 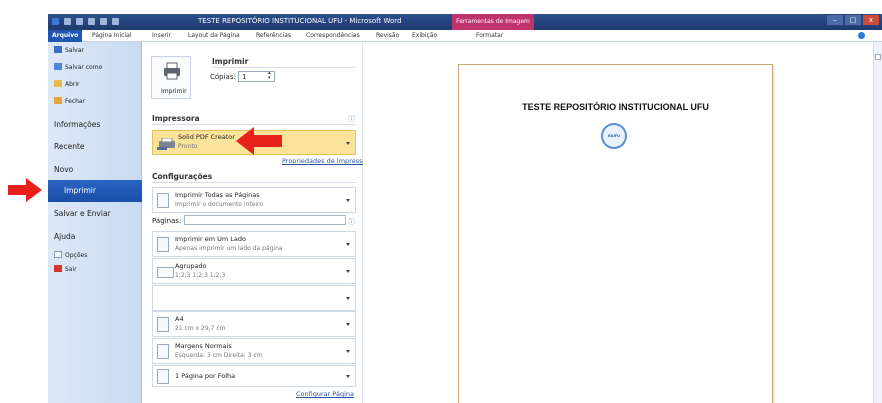 What do you see at coordinates (167, 221) in the screenshot?
I see `pages-label: Páginas:` at bounding box center [167, 221].